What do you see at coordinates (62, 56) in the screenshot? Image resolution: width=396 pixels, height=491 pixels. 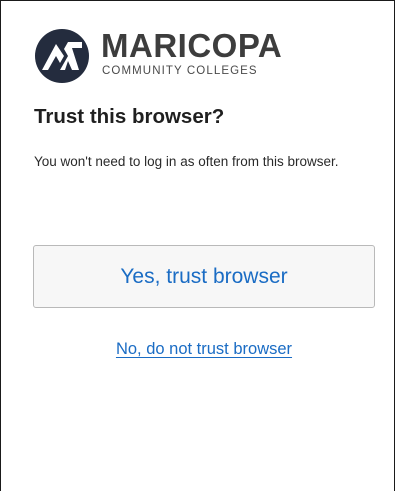 I see `maricopa-logo-icon` at bounding box center [62, 56].